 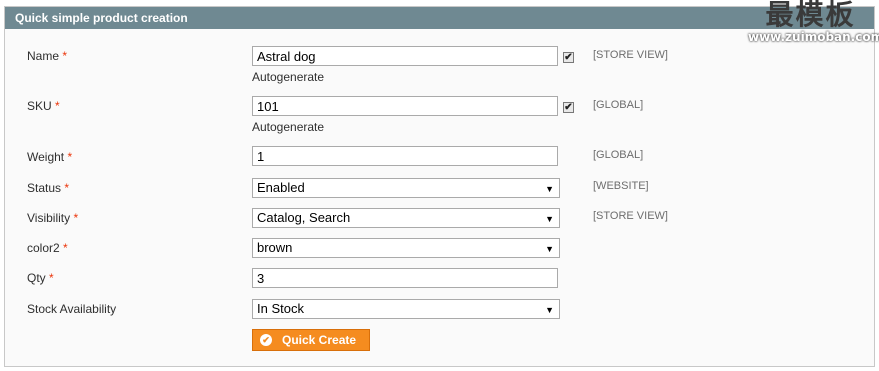 I want to click on sku-label: SKU *, so click(x=43, y=106).